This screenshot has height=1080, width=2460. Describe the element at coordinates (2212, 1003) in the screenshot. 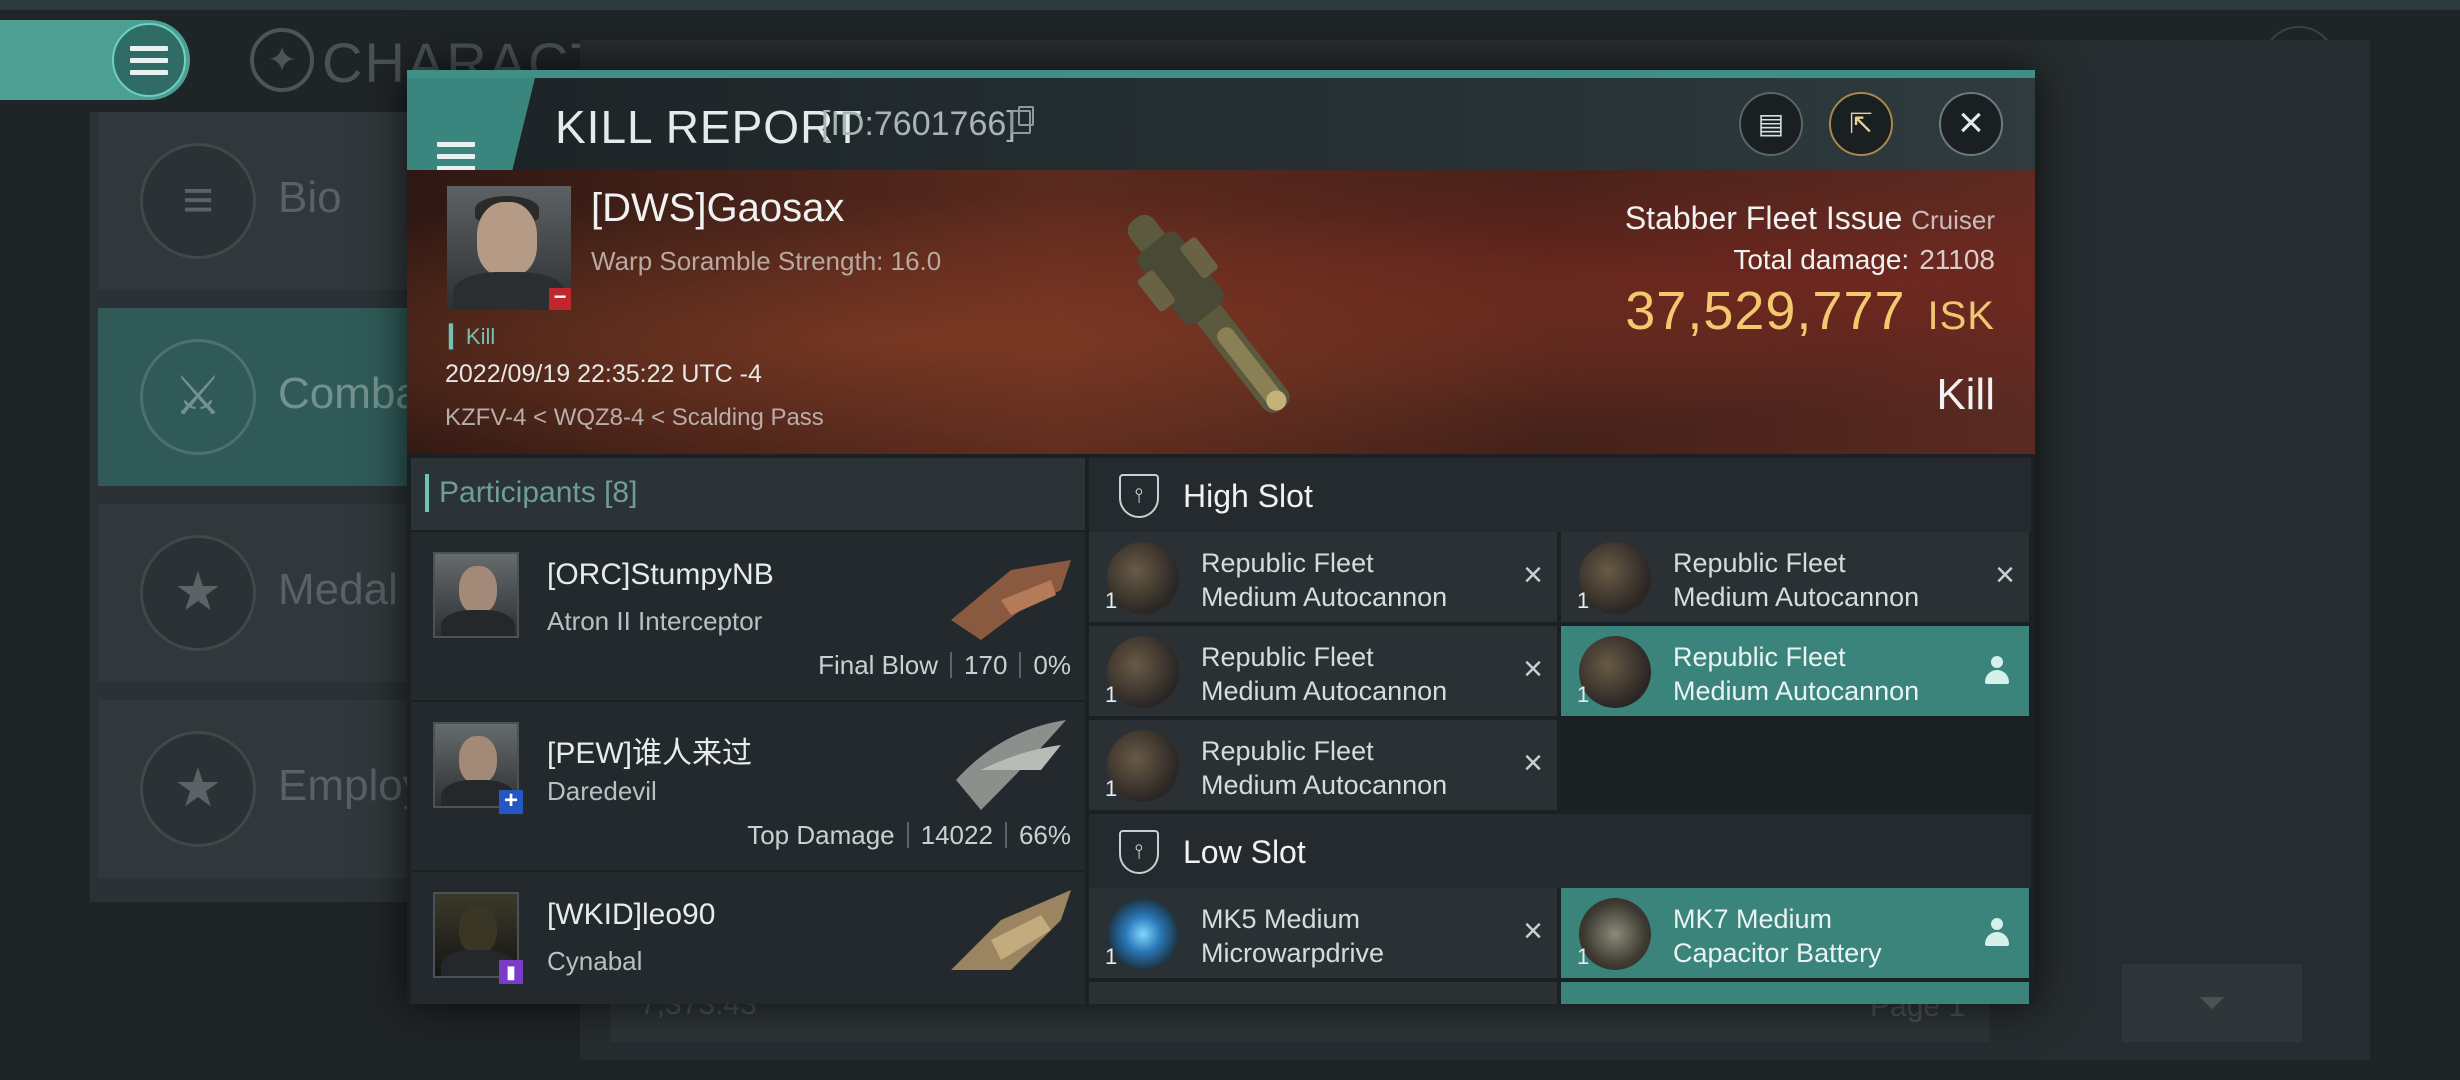

I see `filter-button: ⏷` at that location.